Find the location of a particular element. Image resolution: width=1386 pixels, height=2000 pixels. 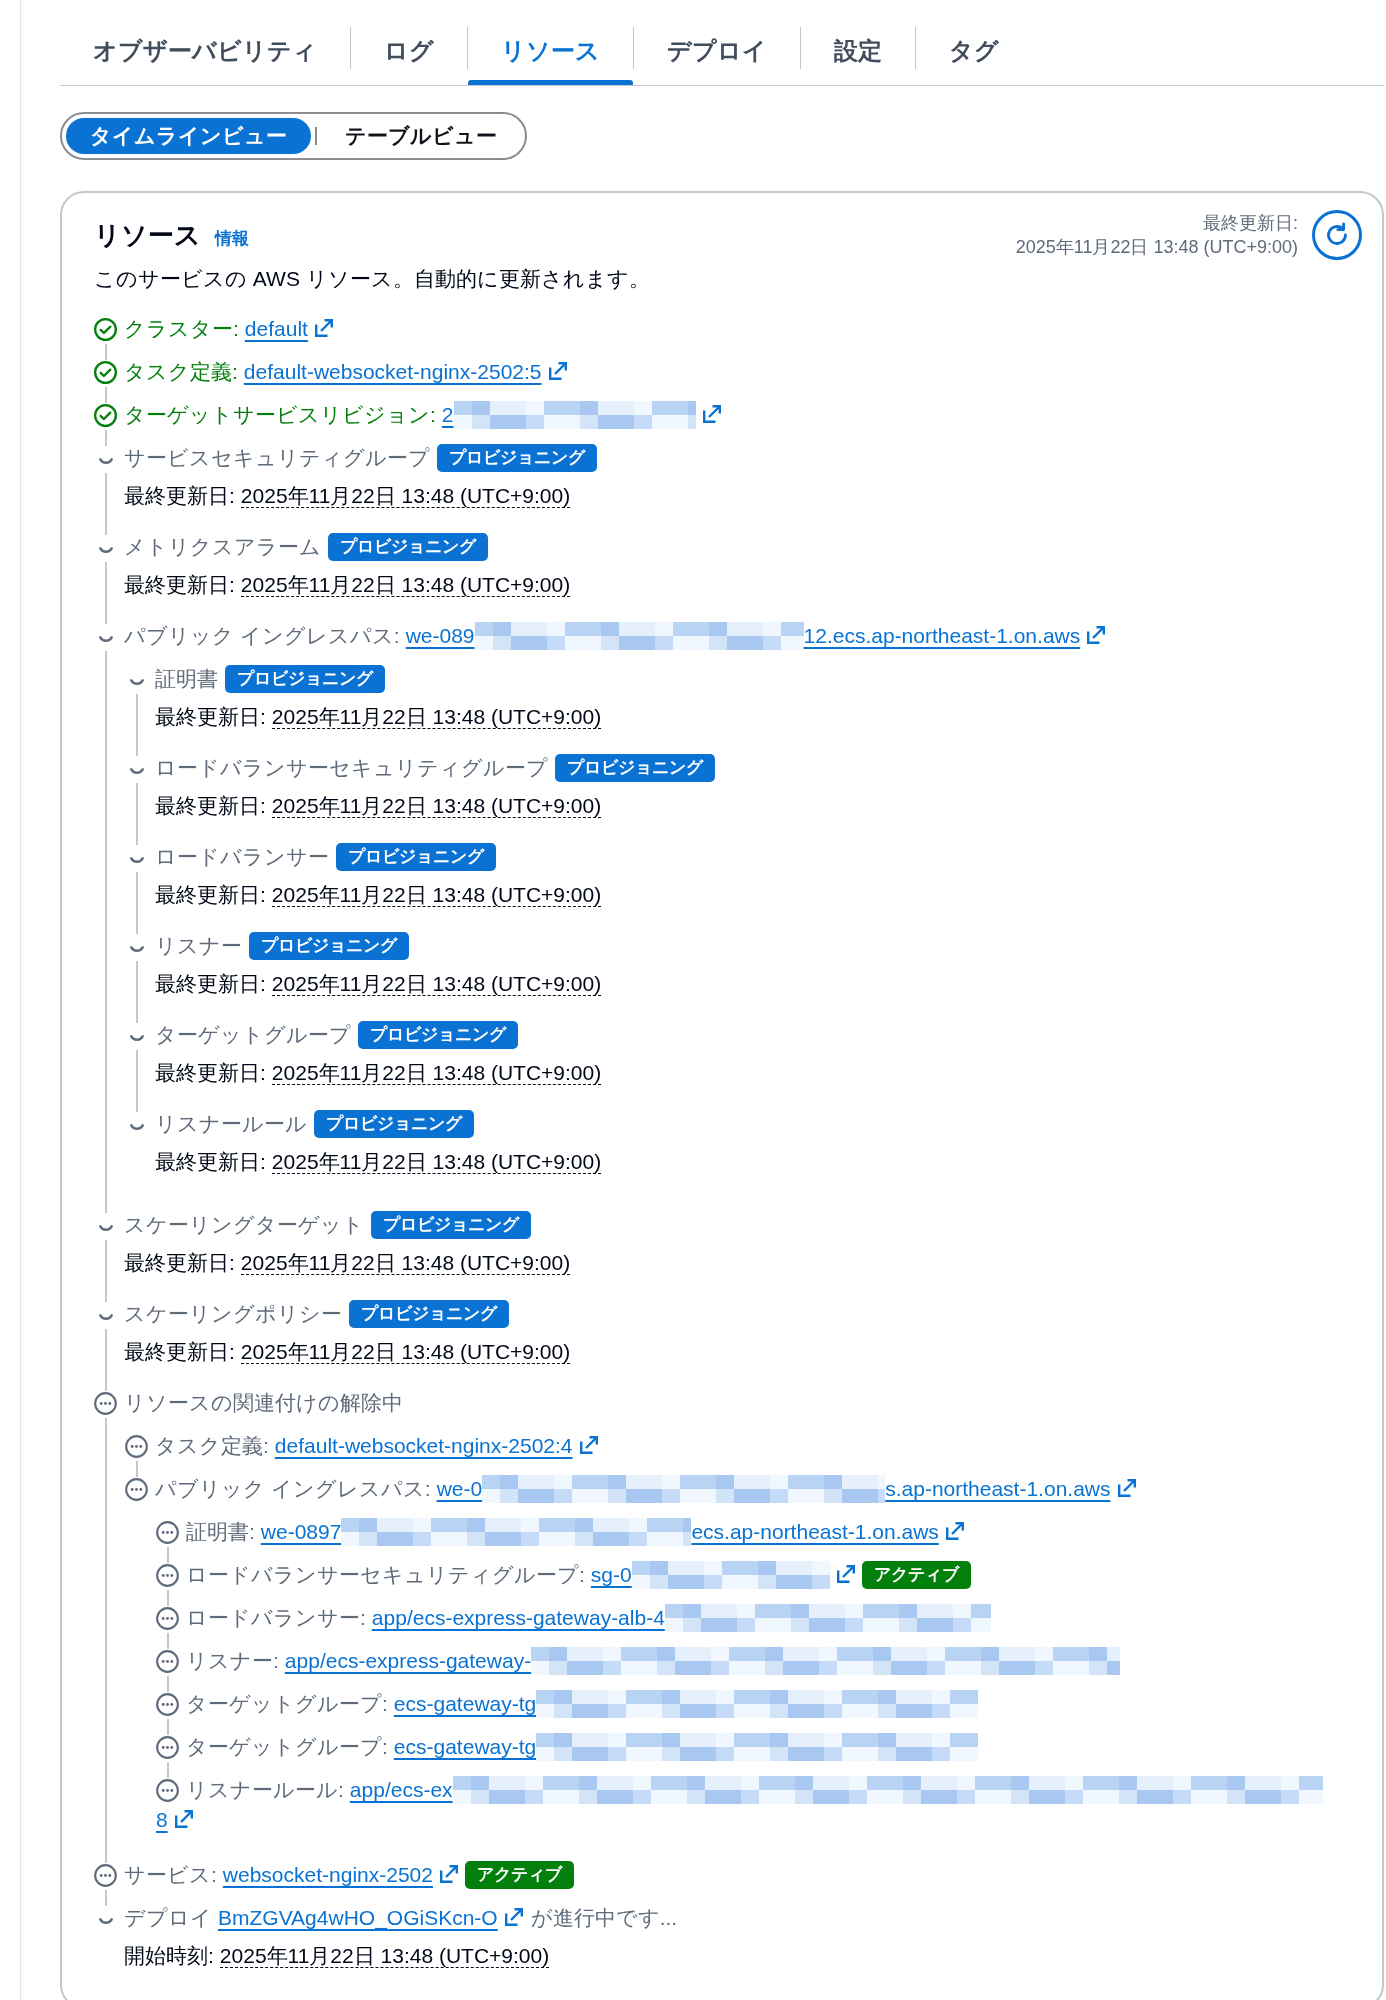

section-title: リソース is located at coordinates (147, 235).